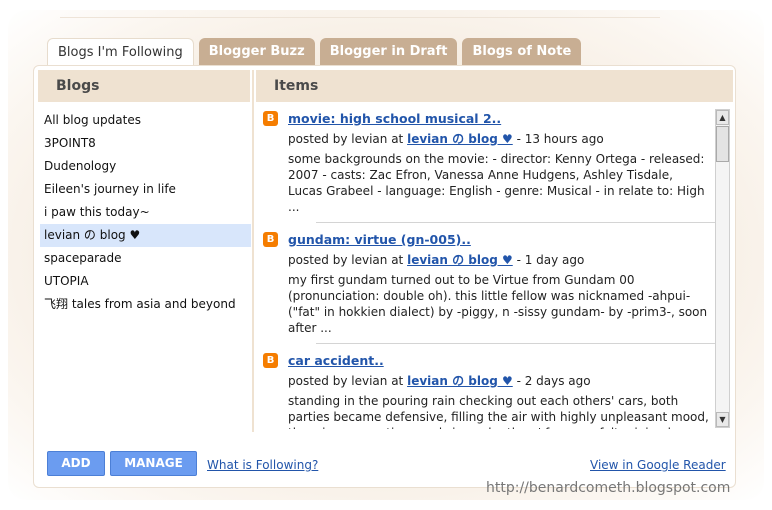 This screenshot has width=772, height=510. I want to click on column-divider, so click(253, 251).